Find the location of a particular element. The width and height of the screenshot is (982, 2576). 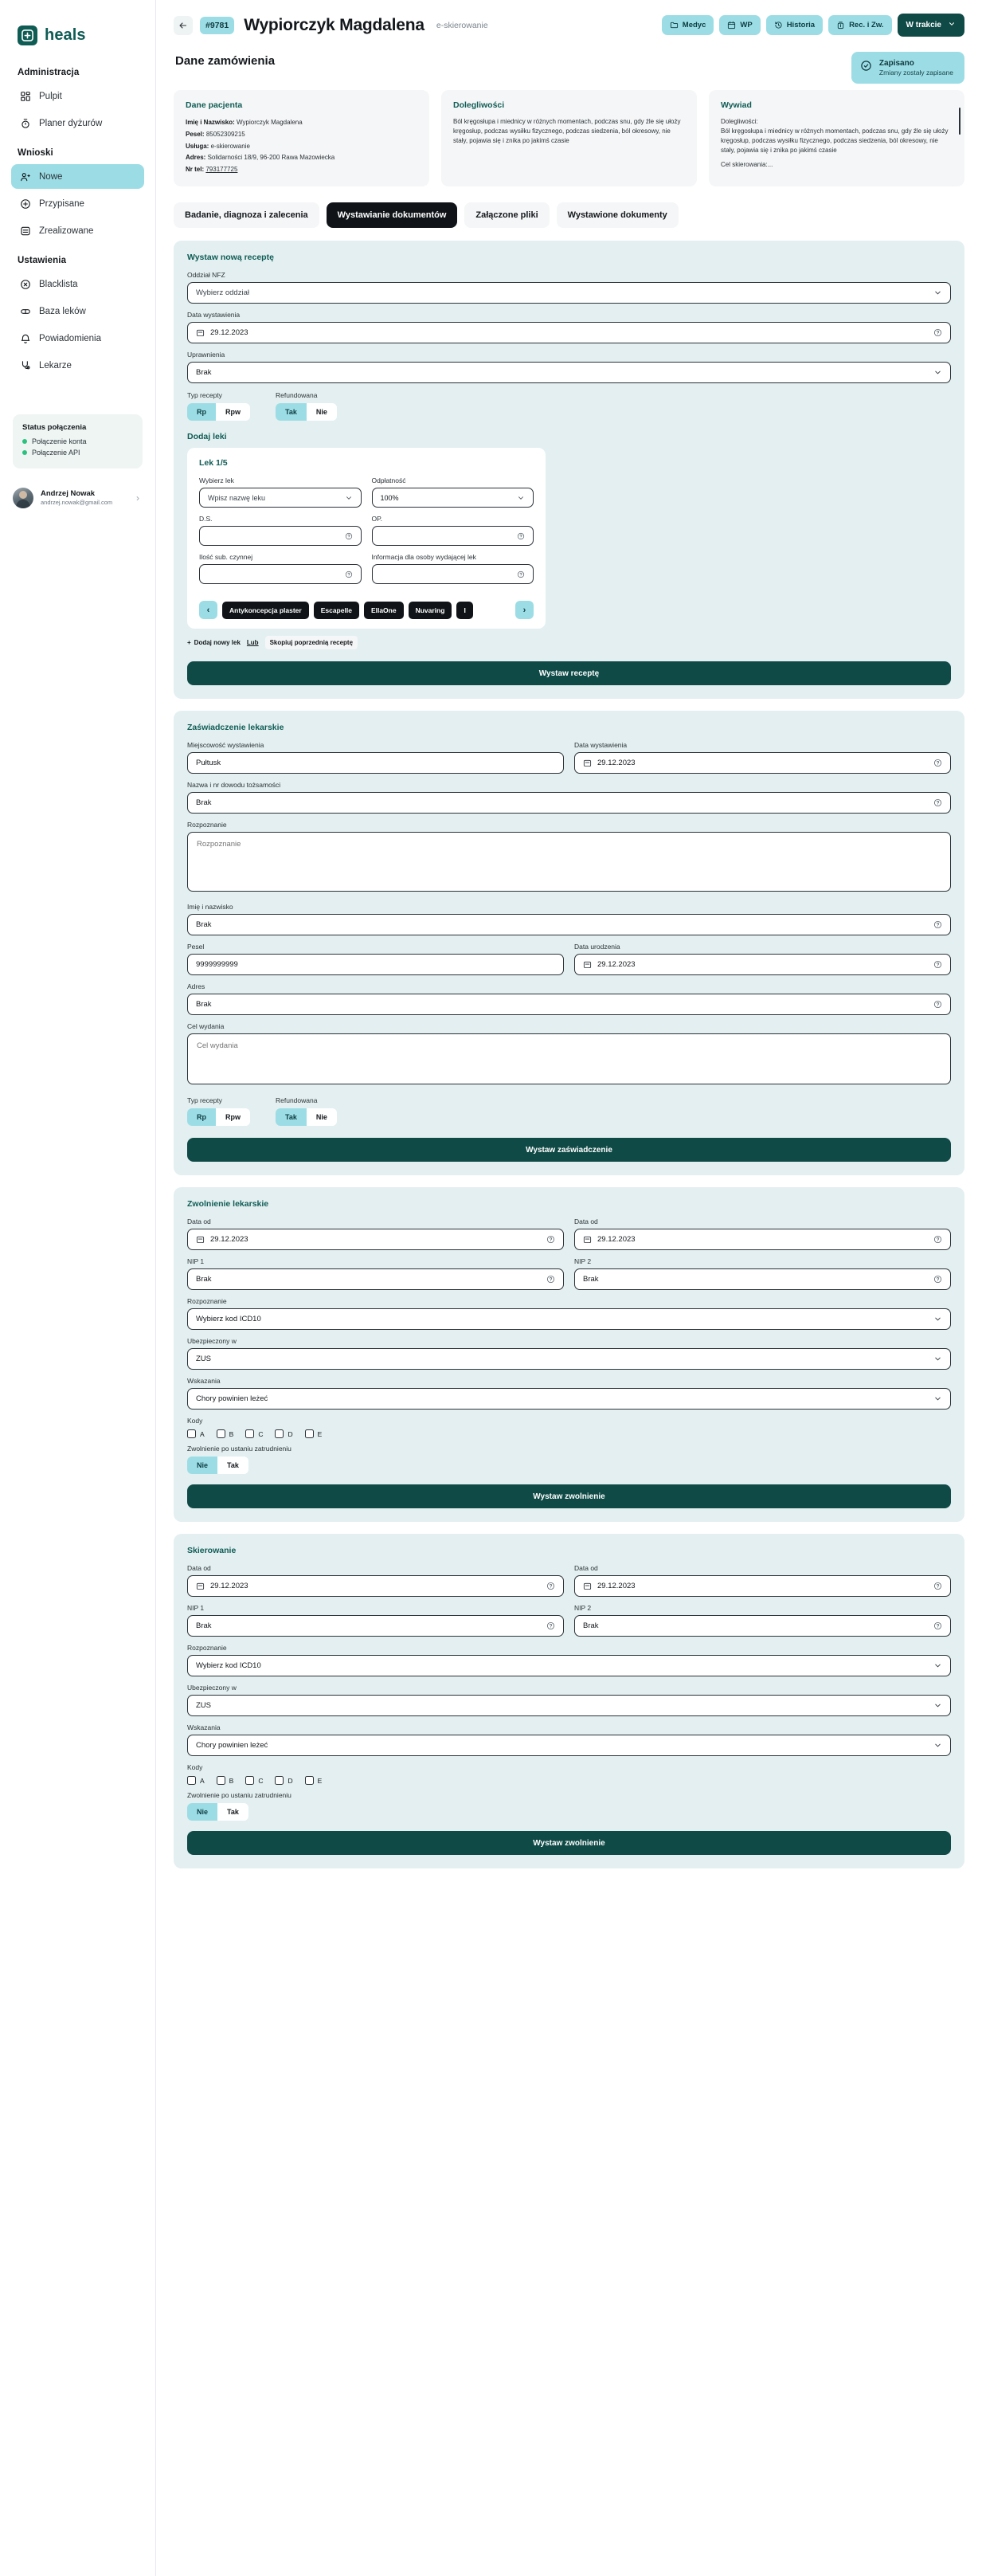

name-input: Brak is located at coordinates (569, 925).